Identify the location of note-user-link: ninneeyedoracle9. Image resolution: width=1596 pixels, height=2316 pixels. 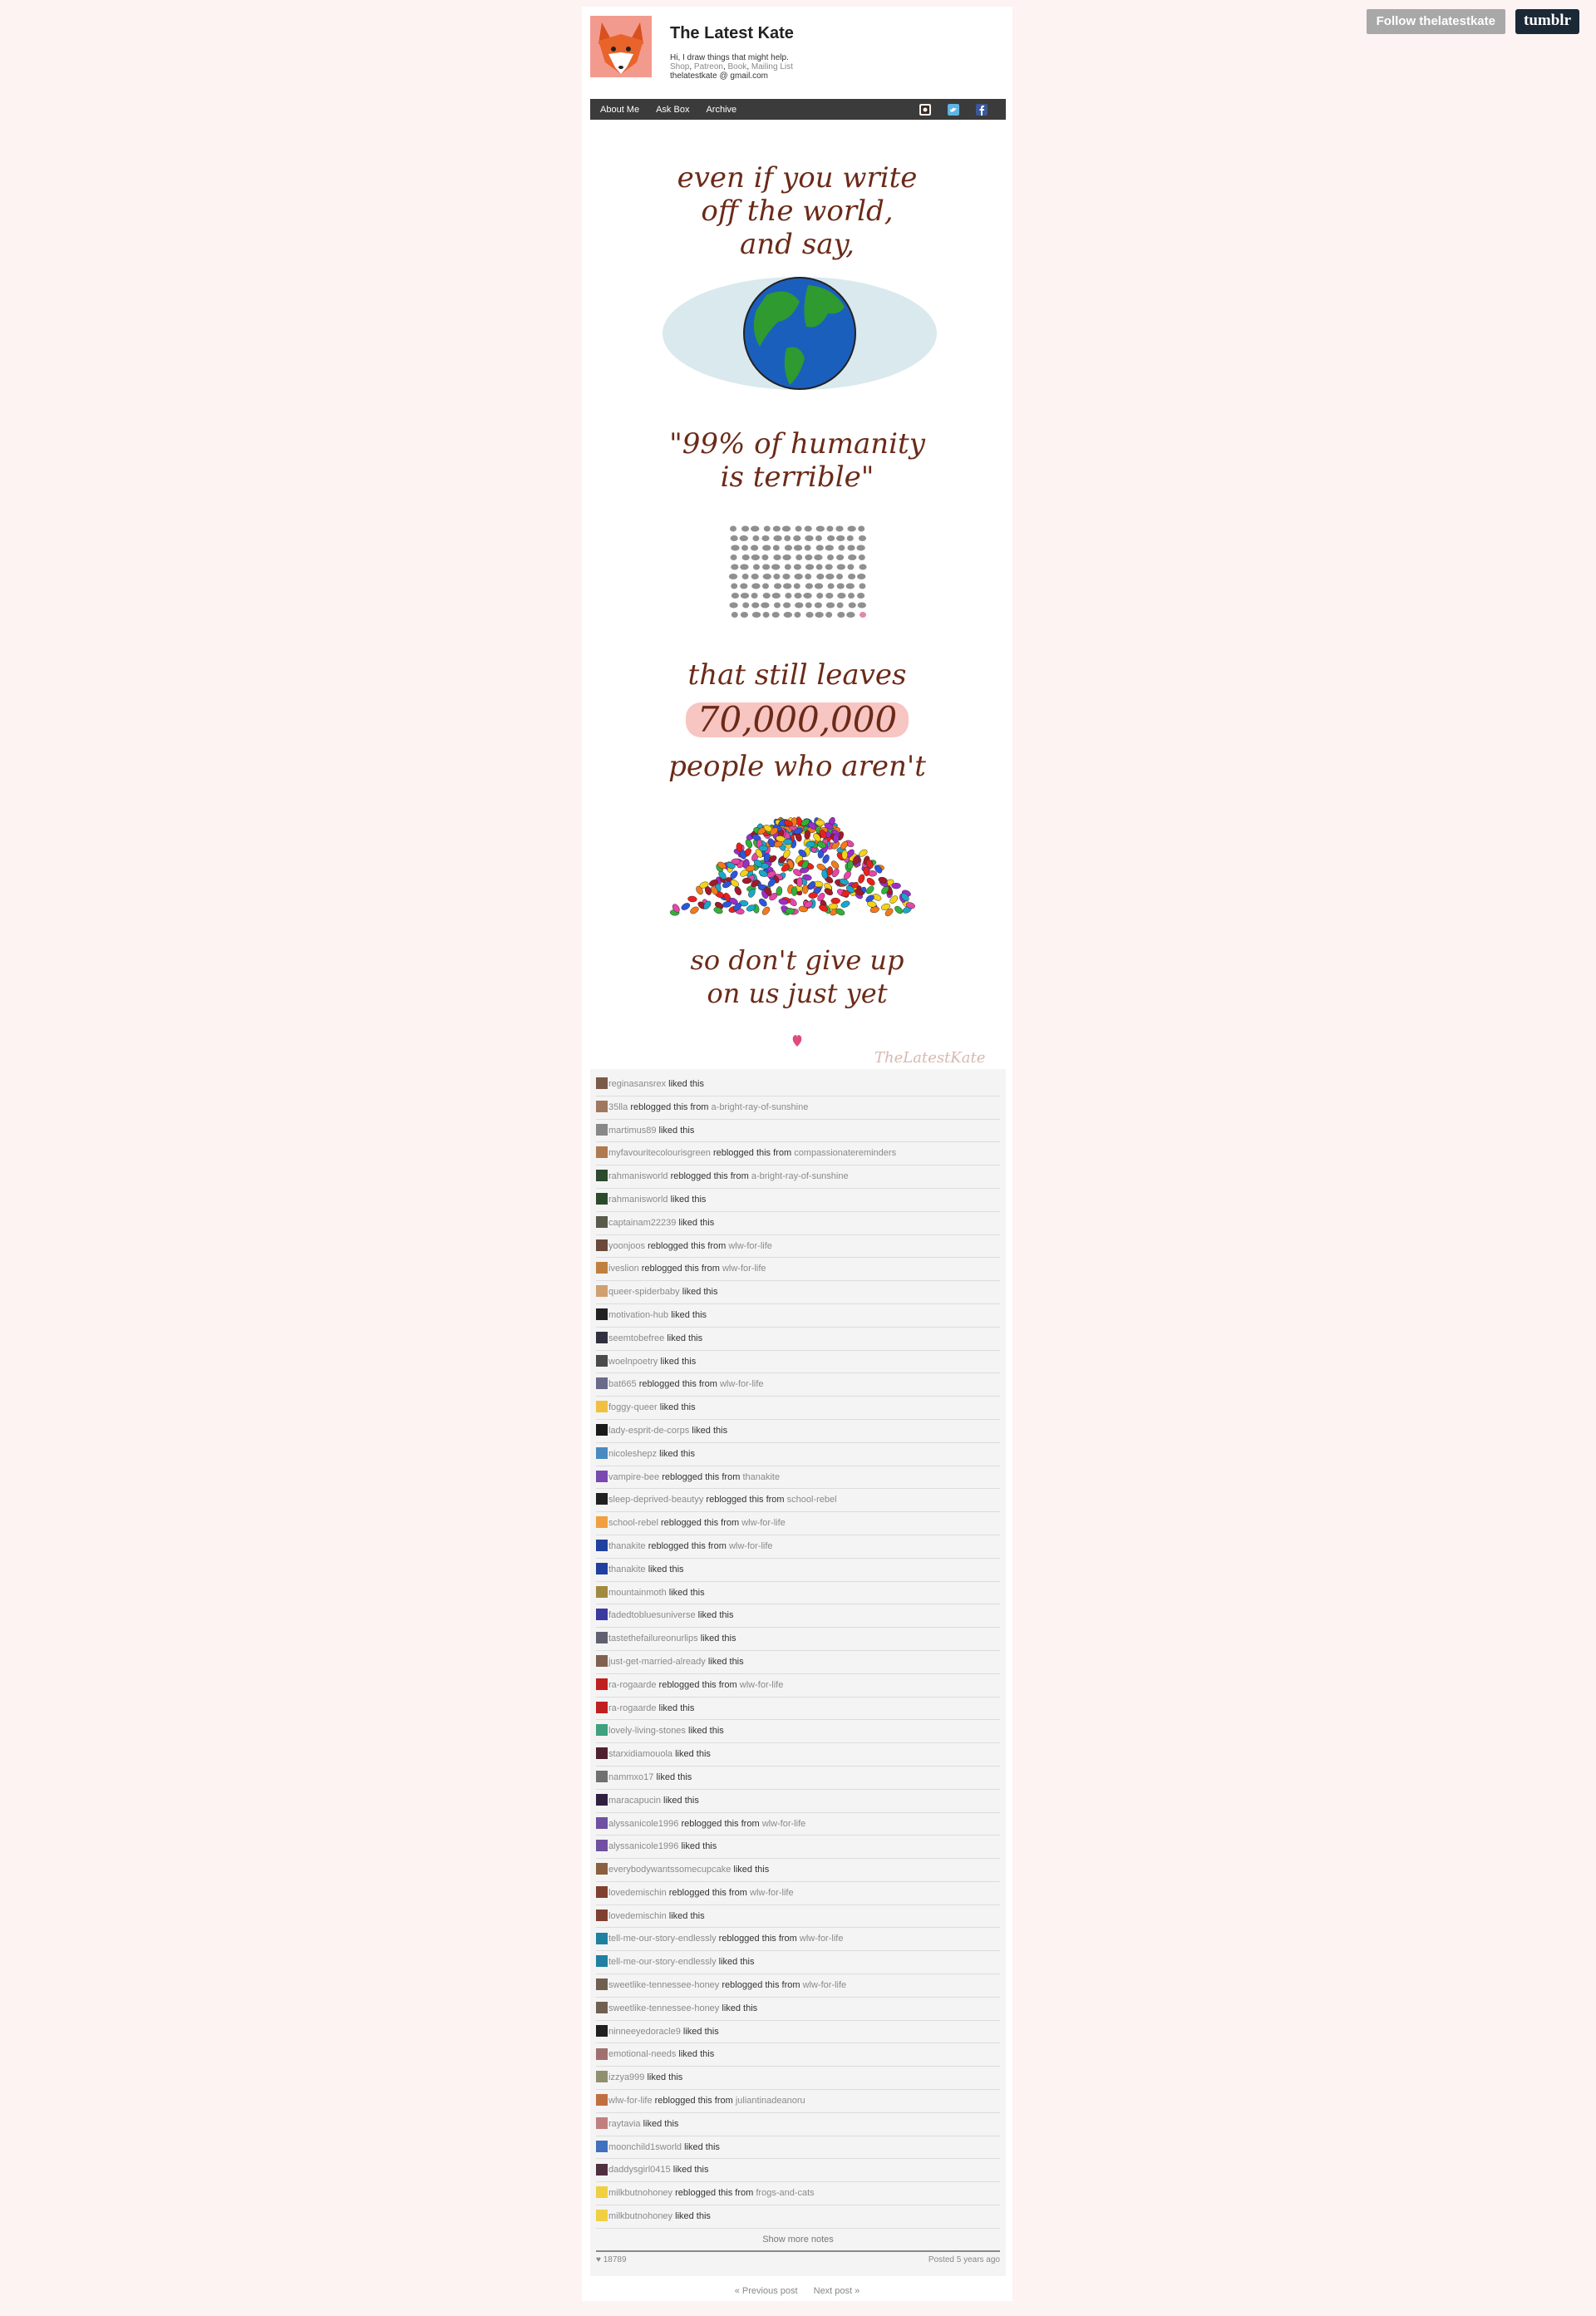
(644, 2032).